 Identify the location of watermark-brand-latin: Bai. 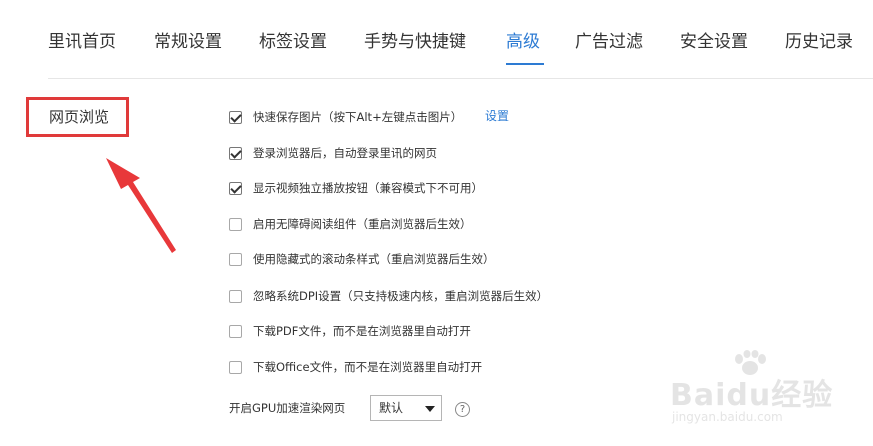
(698, 395).